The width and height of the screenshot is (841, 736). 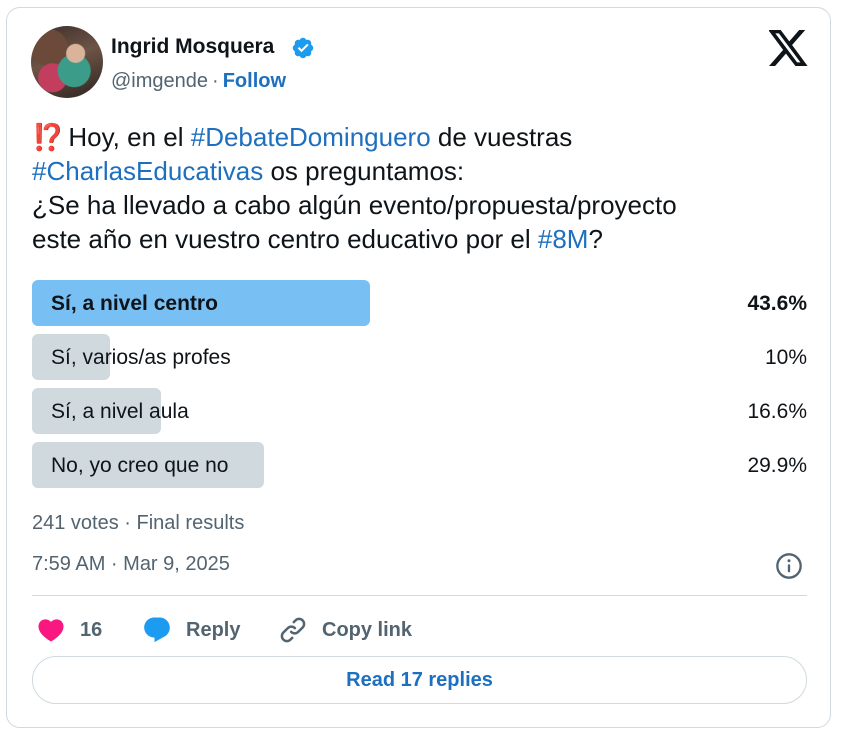 I want to click on info-icon, so click(x=789, y=566).